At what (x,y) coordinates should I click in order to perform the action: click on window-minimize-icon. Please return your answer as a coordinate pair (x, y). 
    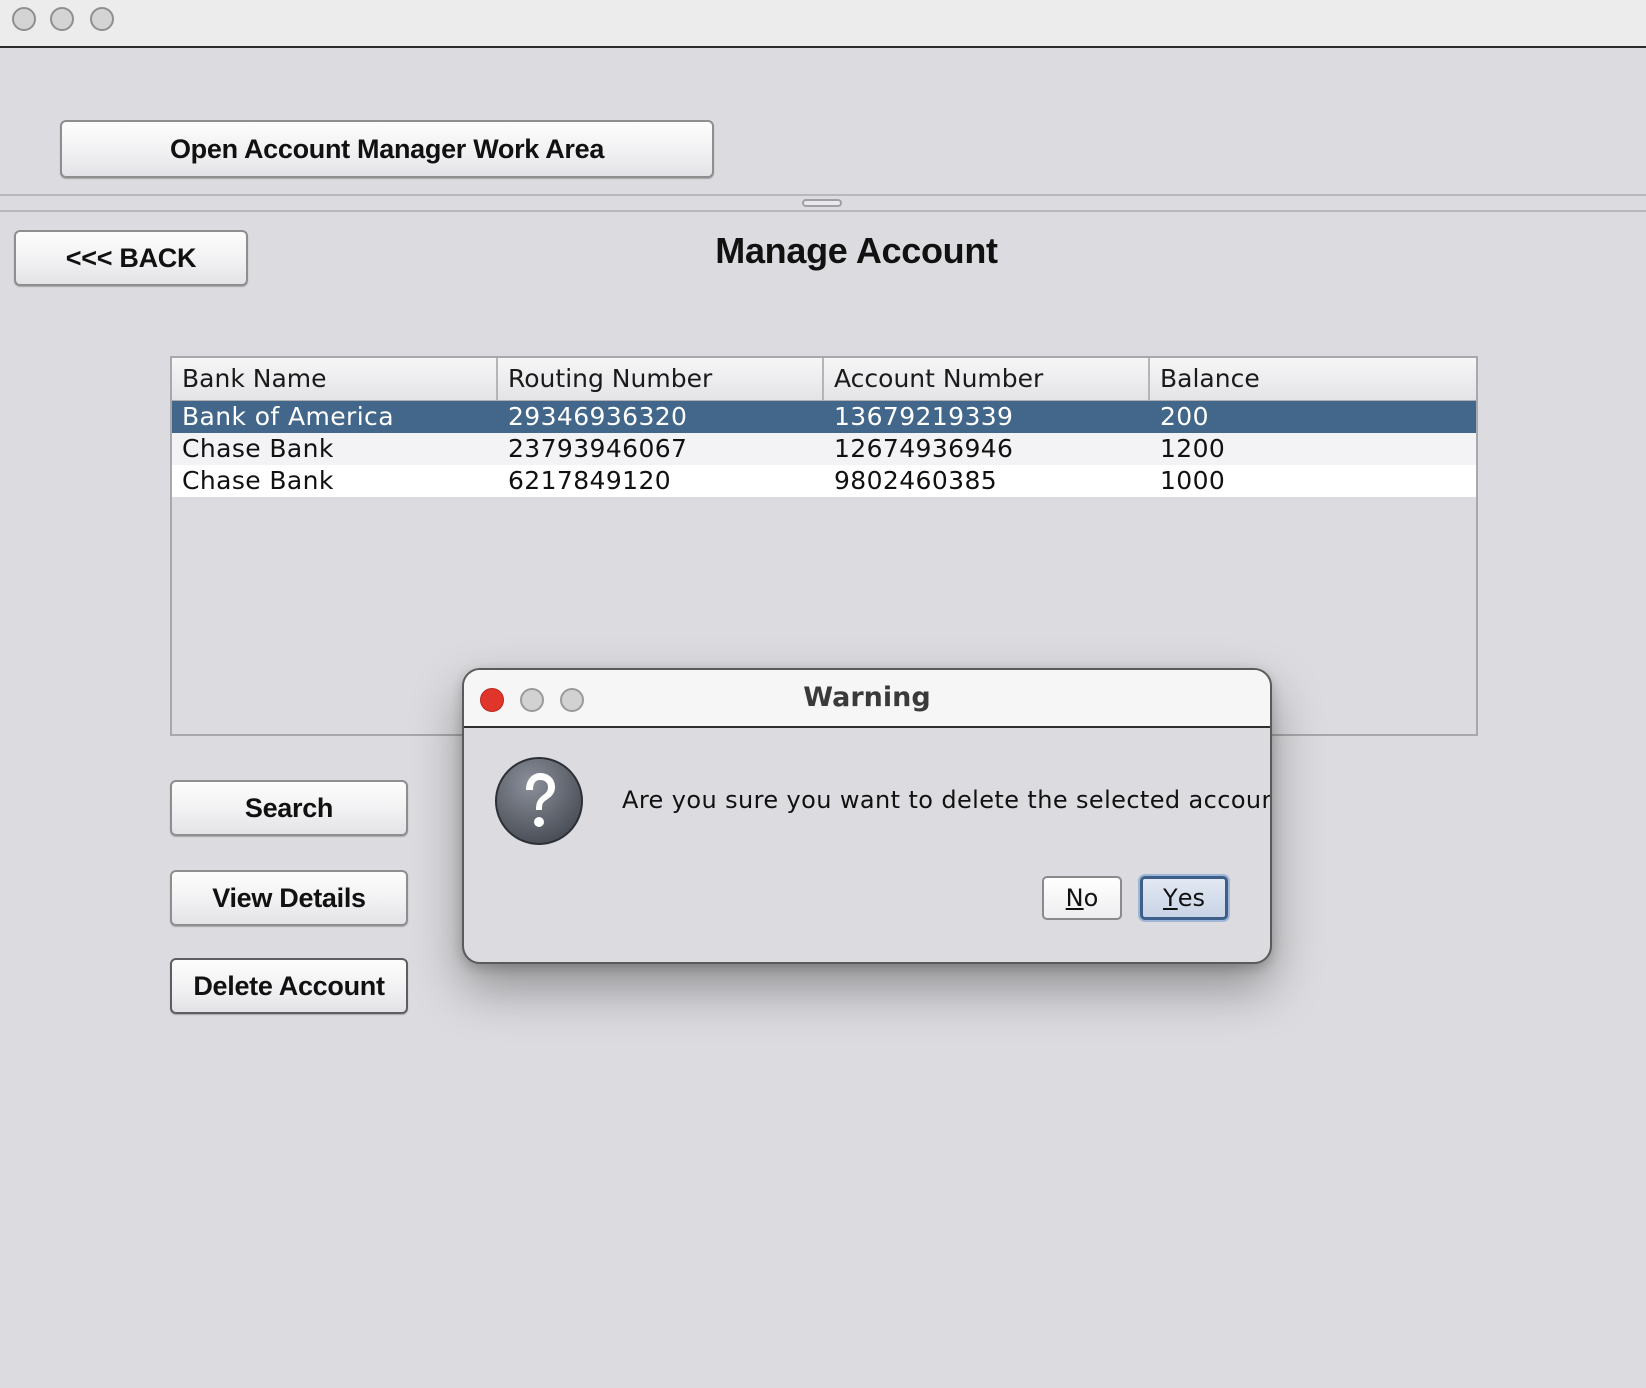
    Looking at the image, I should click on (62, 19).